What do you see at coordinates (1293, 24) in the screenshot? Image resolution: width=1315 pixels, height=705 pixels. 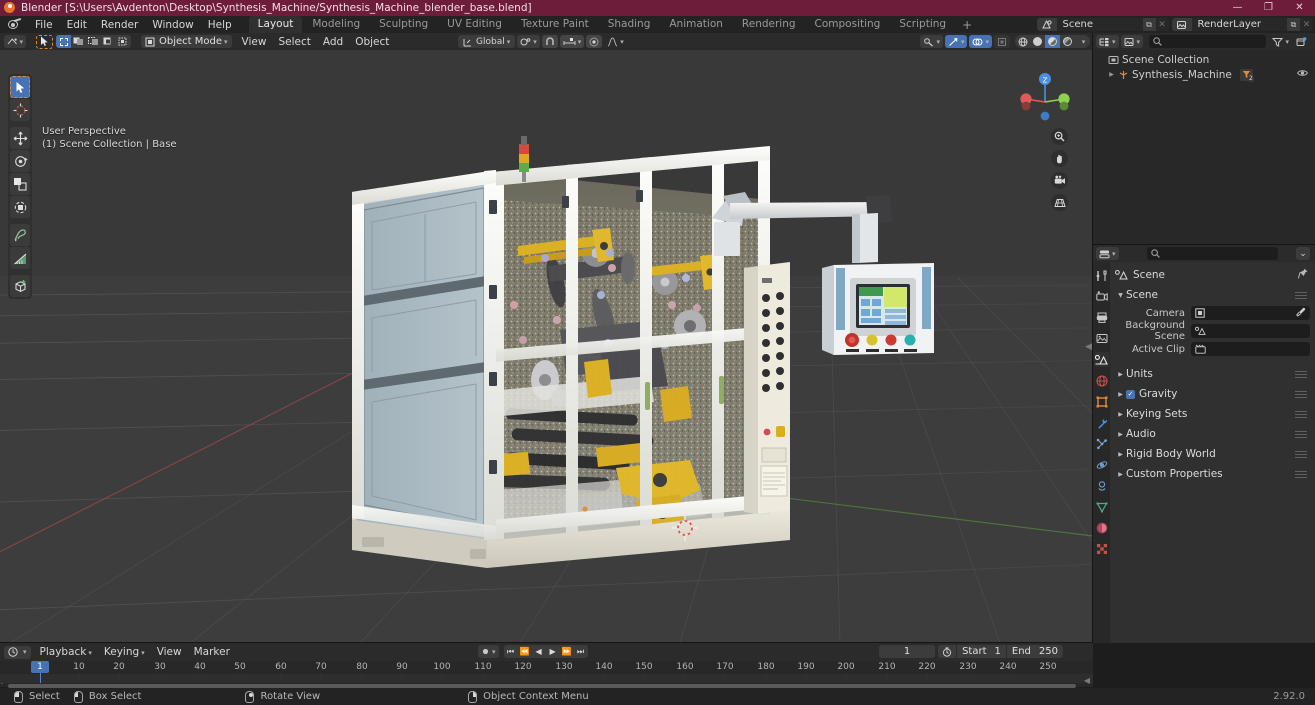 I see `new-viewlayer-button: ⧉` at bounding box center [1293, 24].